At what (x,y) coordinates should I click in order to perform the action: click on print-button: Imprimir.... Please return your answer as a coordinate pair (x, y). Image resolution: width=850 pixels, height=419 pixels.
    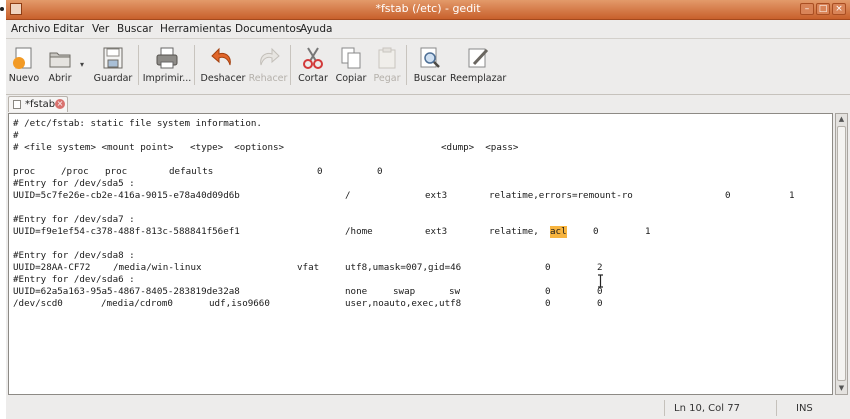
    Looking at the image, I should click on (167, 66).